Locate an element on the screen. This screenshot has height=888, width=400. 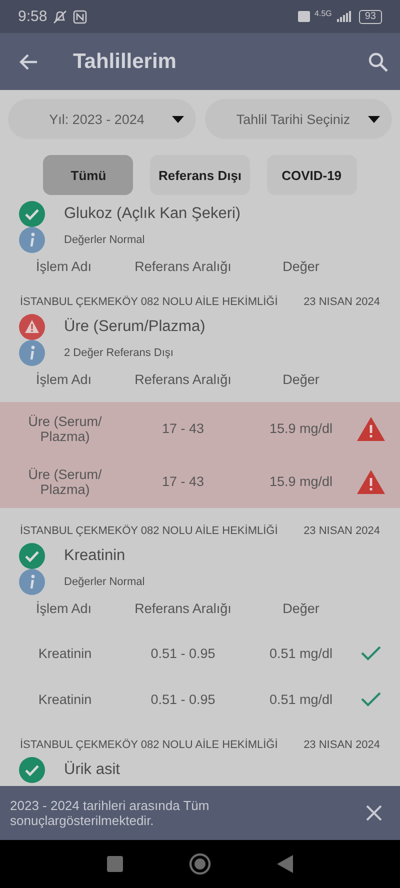
back-icon is located at coordinates (28, 61).